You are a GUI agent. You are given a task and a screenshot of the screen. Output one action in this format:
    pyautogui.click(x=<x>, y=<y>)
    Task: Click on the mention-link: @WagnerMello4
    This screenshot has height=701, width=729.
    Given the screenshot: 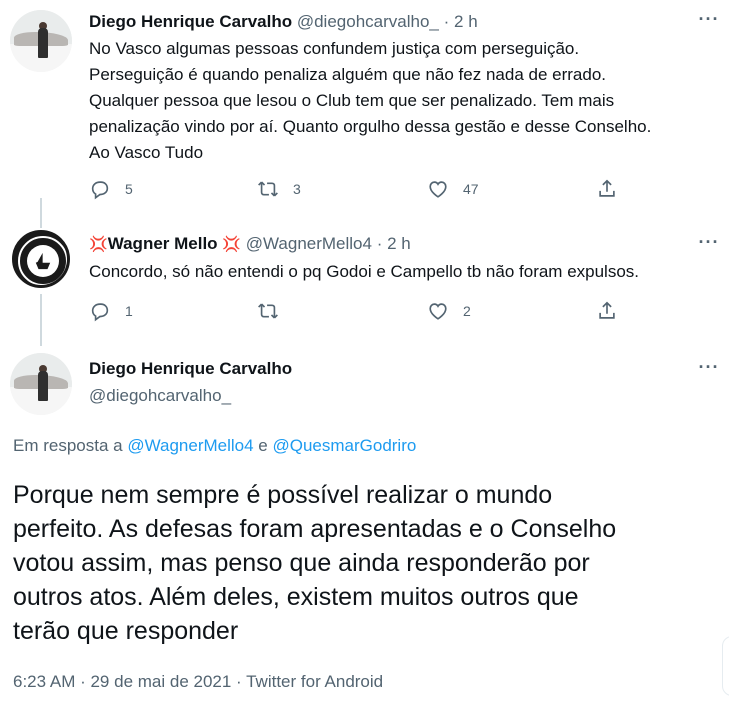 What is the action you would take?
    pyautogui.click(x=190, y=445)
    